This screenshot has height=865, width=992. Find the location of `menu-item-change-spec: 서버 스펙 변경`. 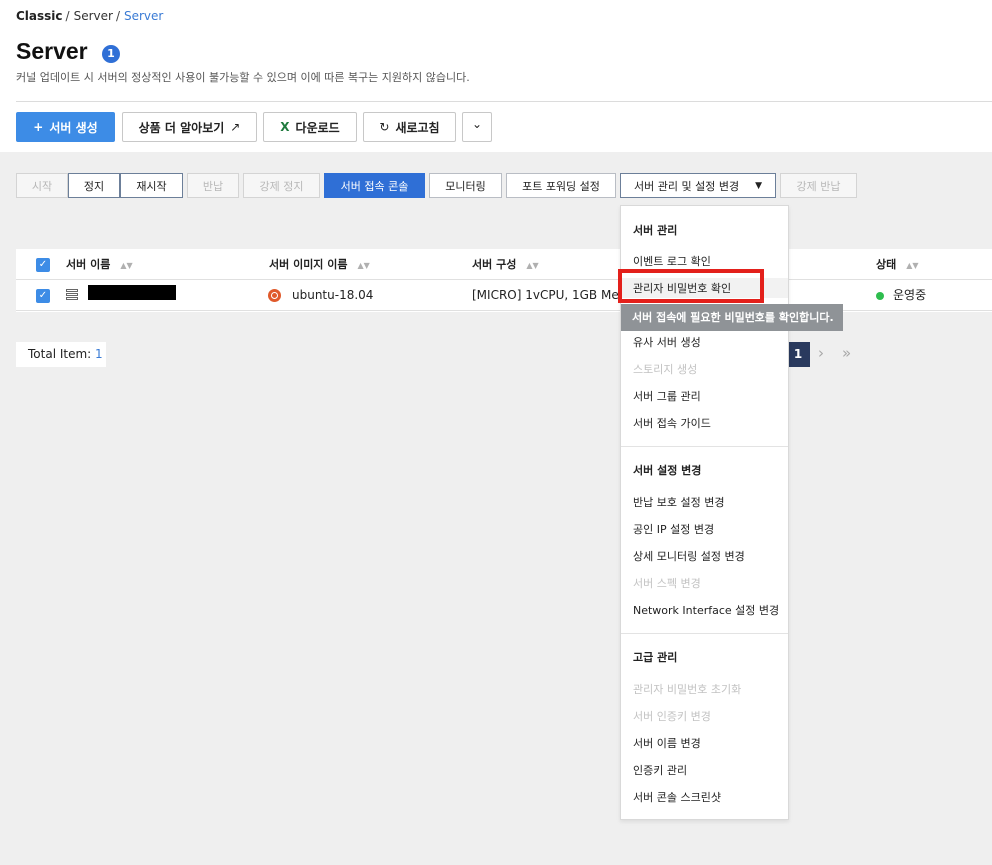

menu-item-change-spec: 서버 스펙 변경 is located at coordinates (667, 583).